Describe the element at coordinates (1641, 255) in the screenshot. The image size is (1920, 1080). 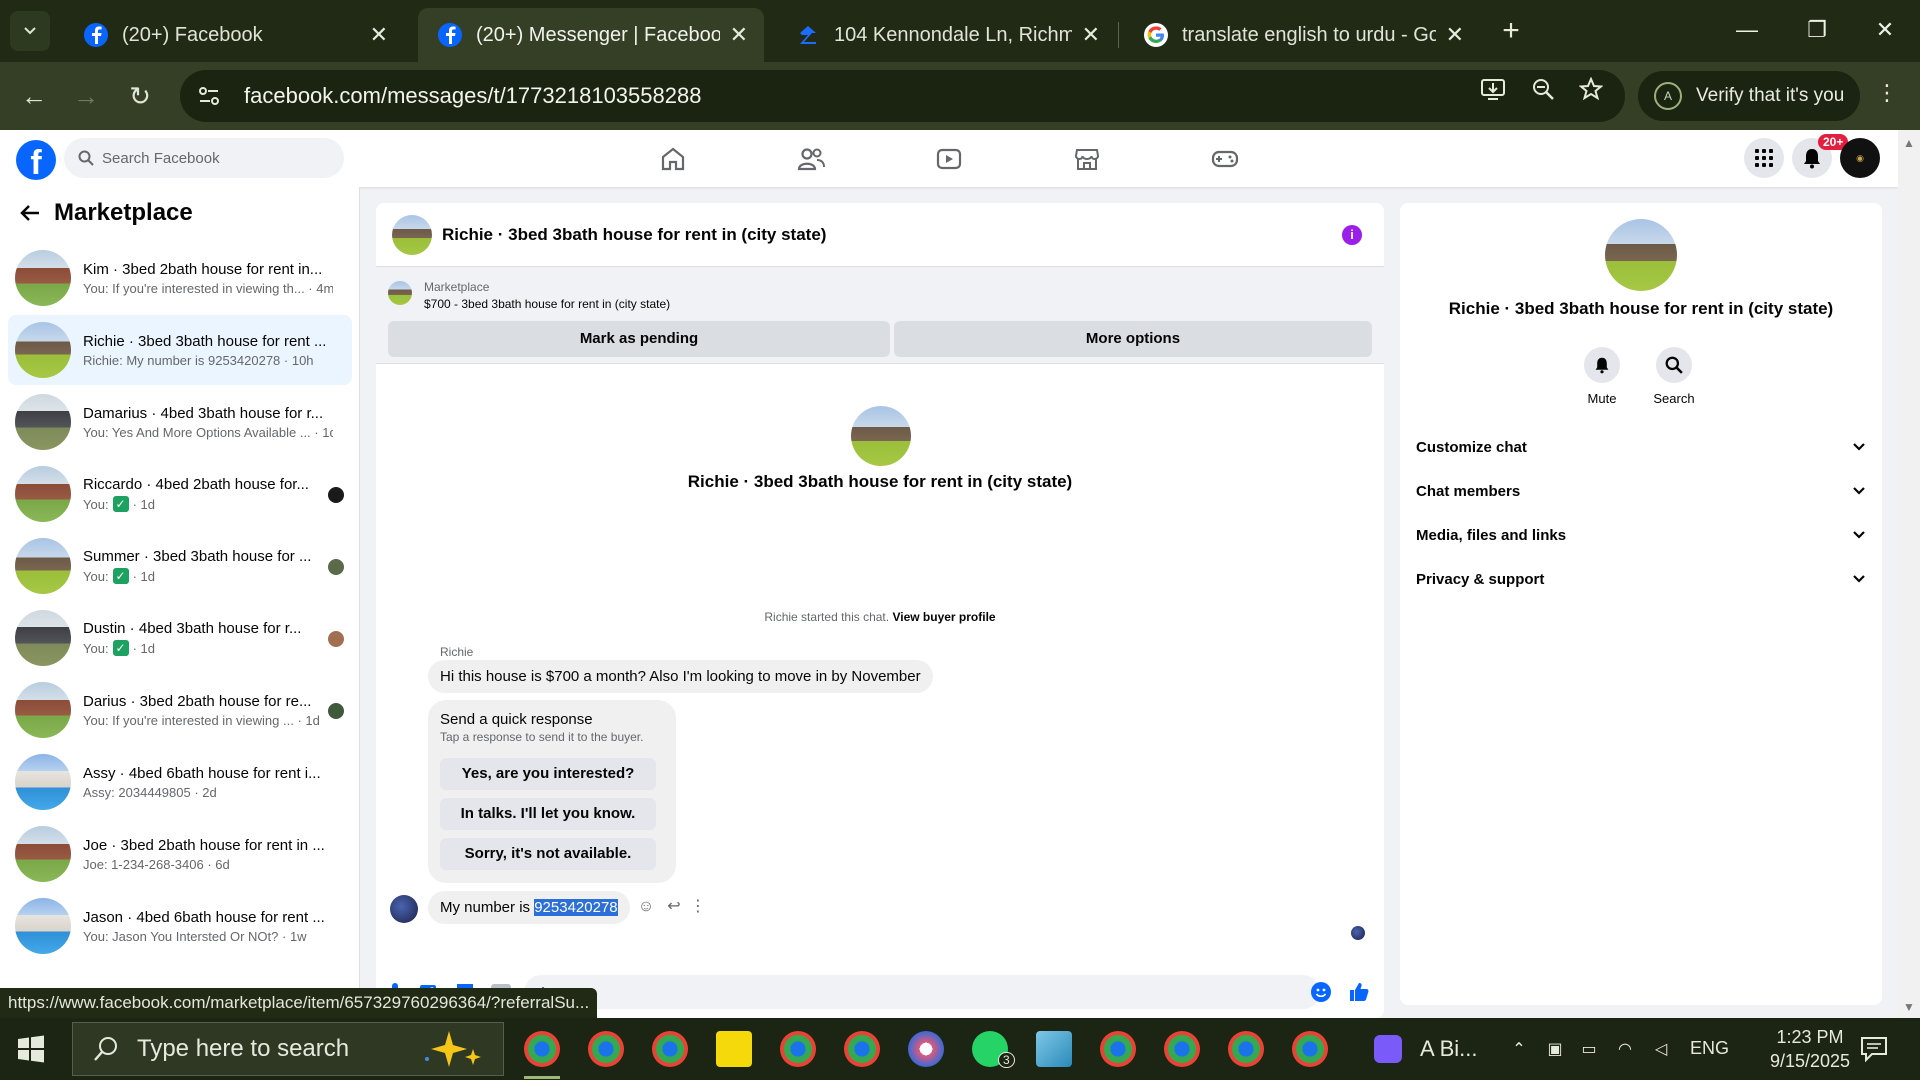
I see `info-avatar` at that location.